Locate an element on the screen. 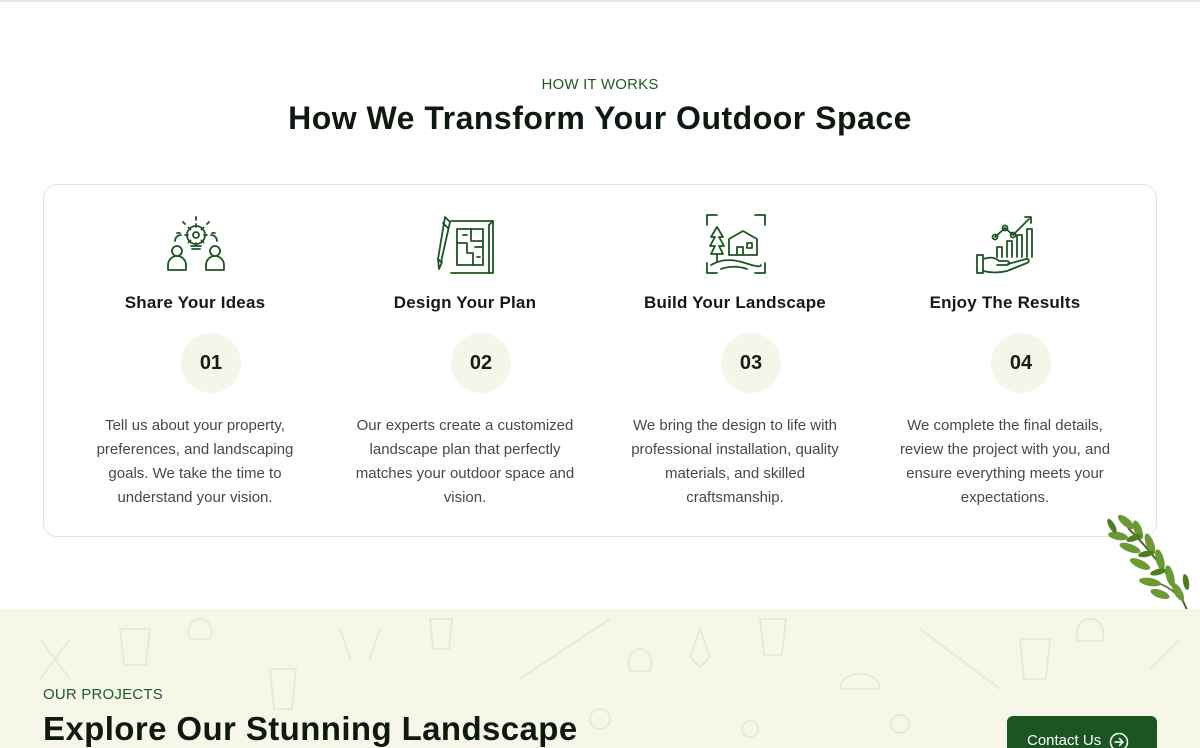 This screenshot has width=1200, height=748. contact-us-button: Contact Us is located at coordinates (1082, 732).